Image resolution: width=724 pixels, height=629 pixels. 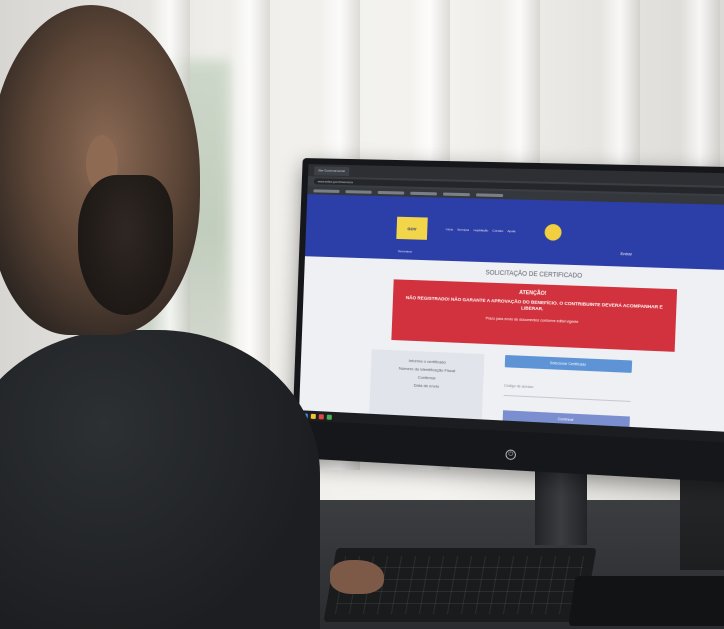 What do you see at coordinates (554, 232) in the screenshot?
I see `gov-seal-icon` at bounding box center [554, 232].